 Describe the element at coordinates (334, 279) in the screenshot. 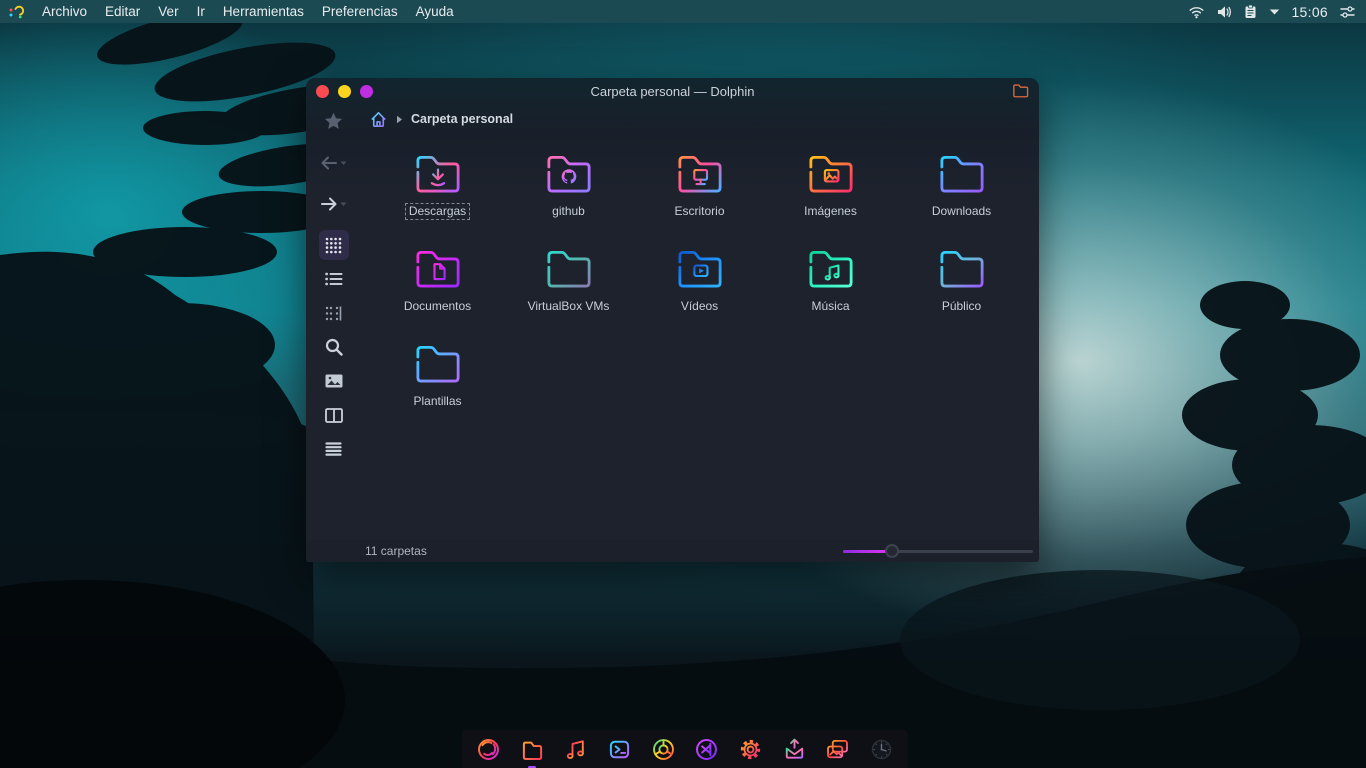

I see `list-view-button` at that location.